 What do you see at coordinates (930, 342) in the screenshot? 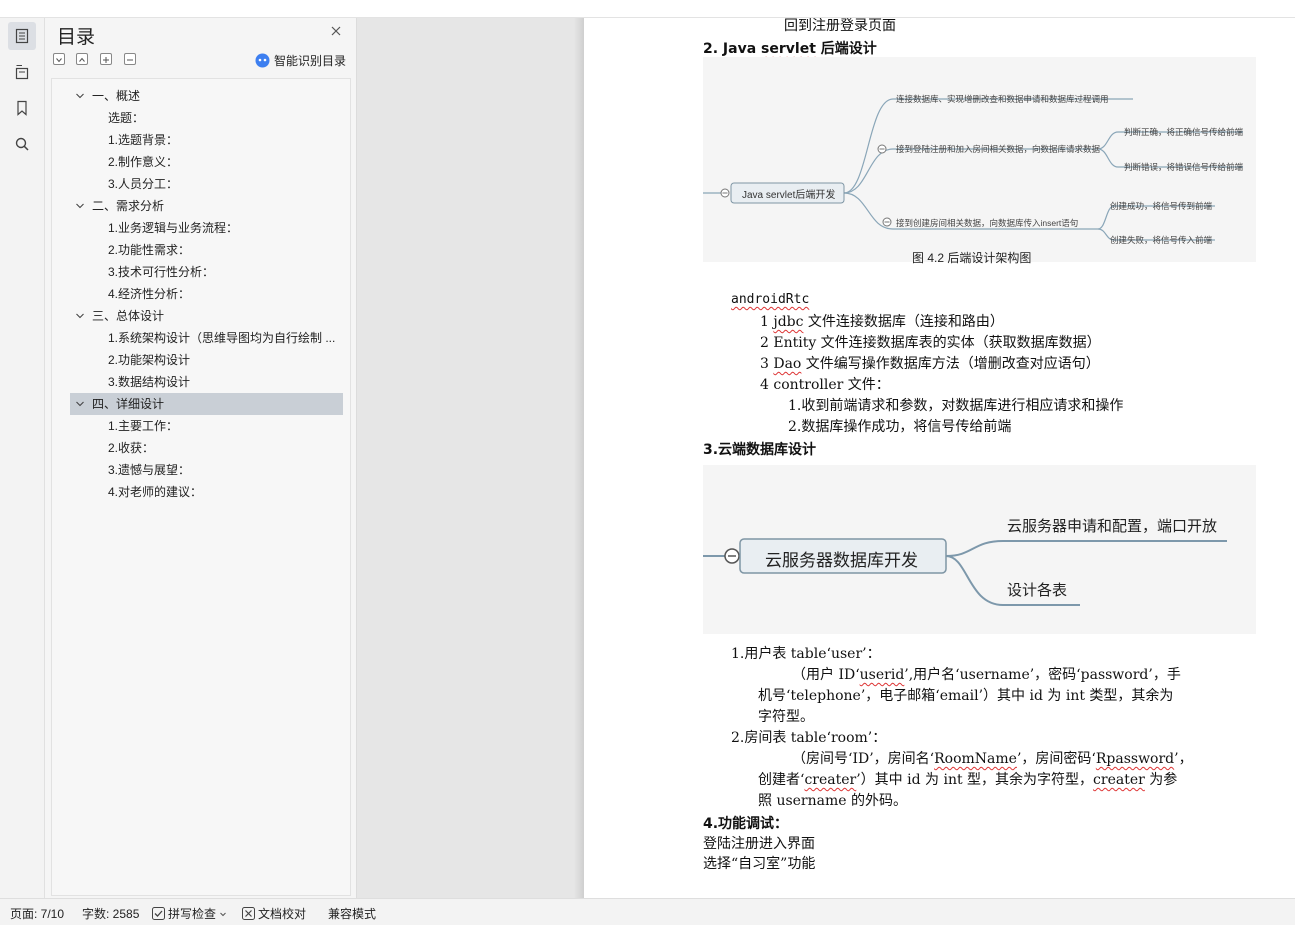
I see `list-item: 2 Entity 文件连接数据库表的实体（获取数据库数据）` at bounding box center [930, 342].